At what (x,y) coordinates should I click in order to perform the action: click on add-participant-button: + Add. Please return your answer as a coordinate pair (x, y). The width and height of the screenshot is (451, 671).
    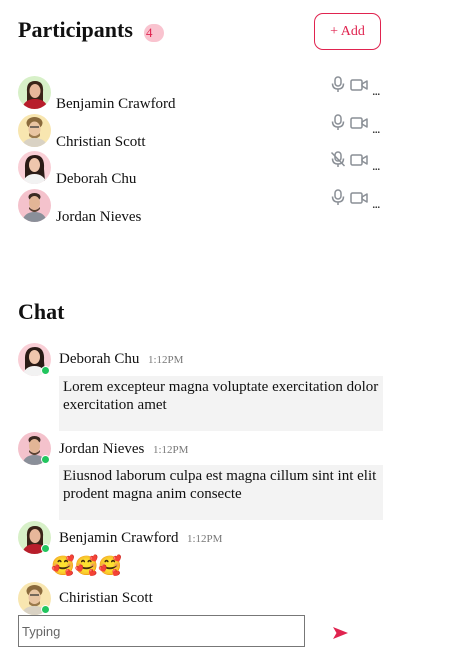
    Looking at the image, I should click on (347, 31).